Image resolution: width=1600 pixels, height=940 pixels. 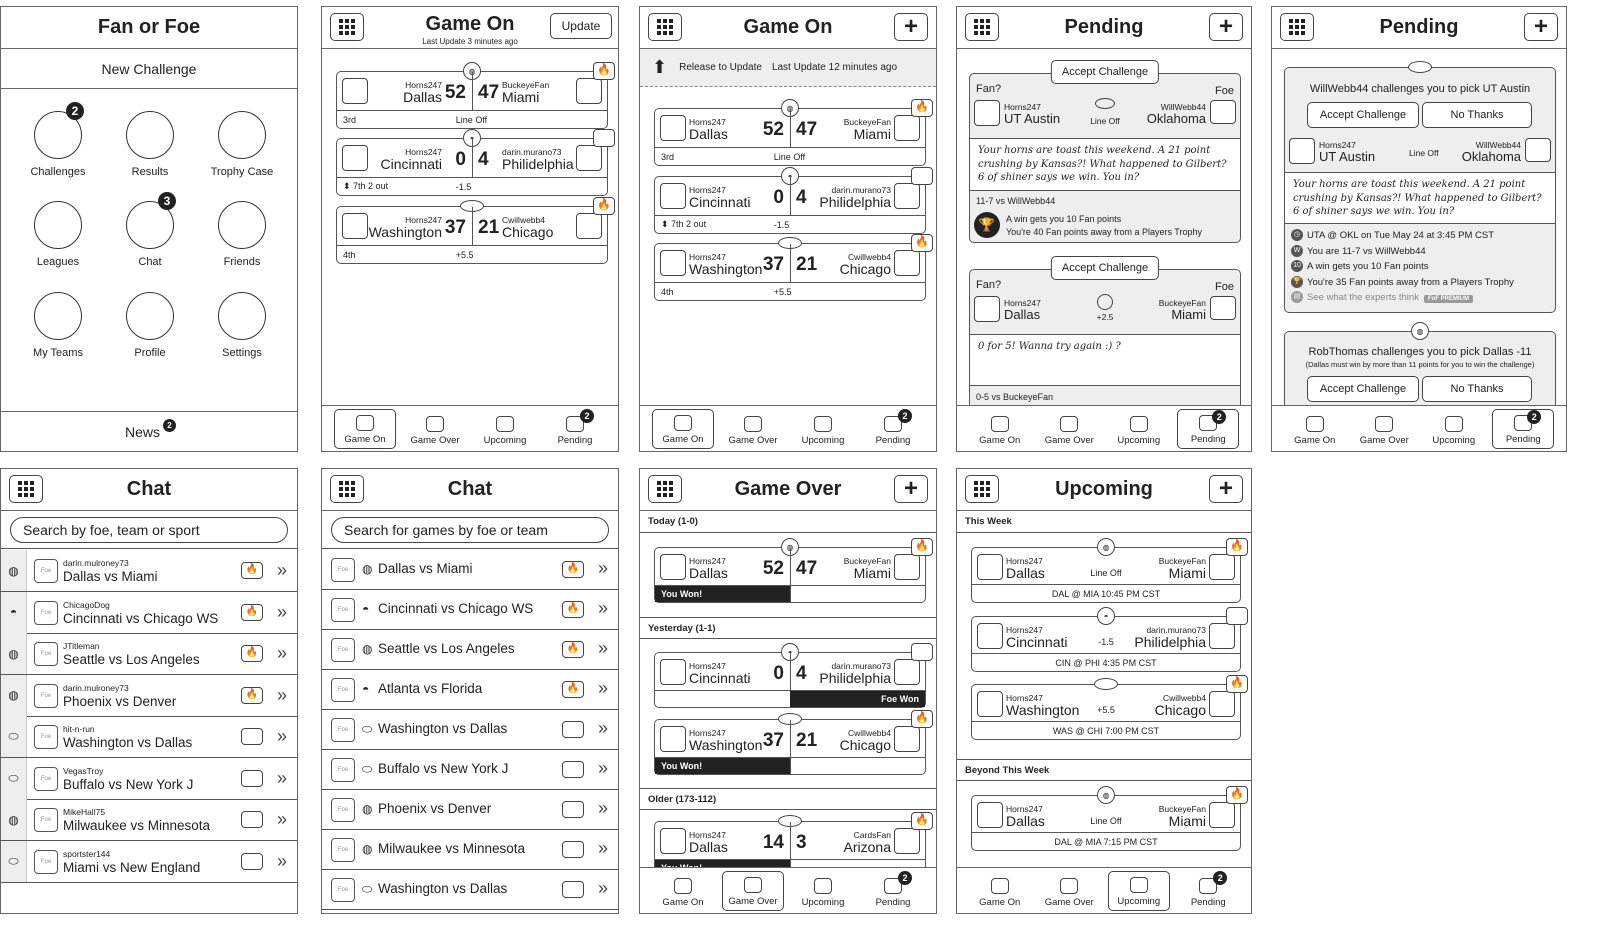 What do you see at coordinates (149, 695) in the screenshot?
I see `chat-row: ◍ Foe darin.mulroney73 Phoenix vs Denver 🔥 »` at bounding box center [149, 695].